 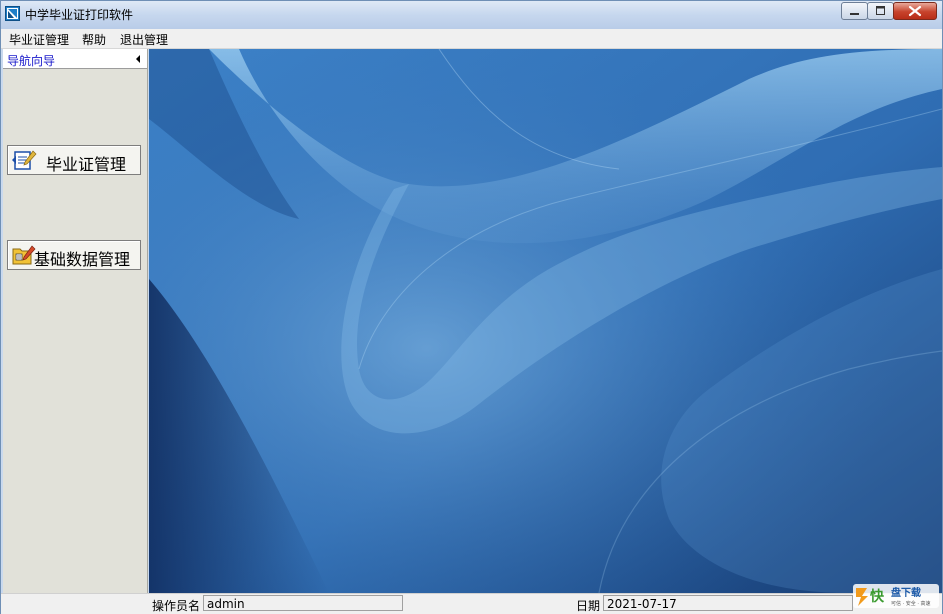 What do you see at coordinates (24, 160) in the screenshot?
I see `diploma-icon` at bounding box center [24, 160].